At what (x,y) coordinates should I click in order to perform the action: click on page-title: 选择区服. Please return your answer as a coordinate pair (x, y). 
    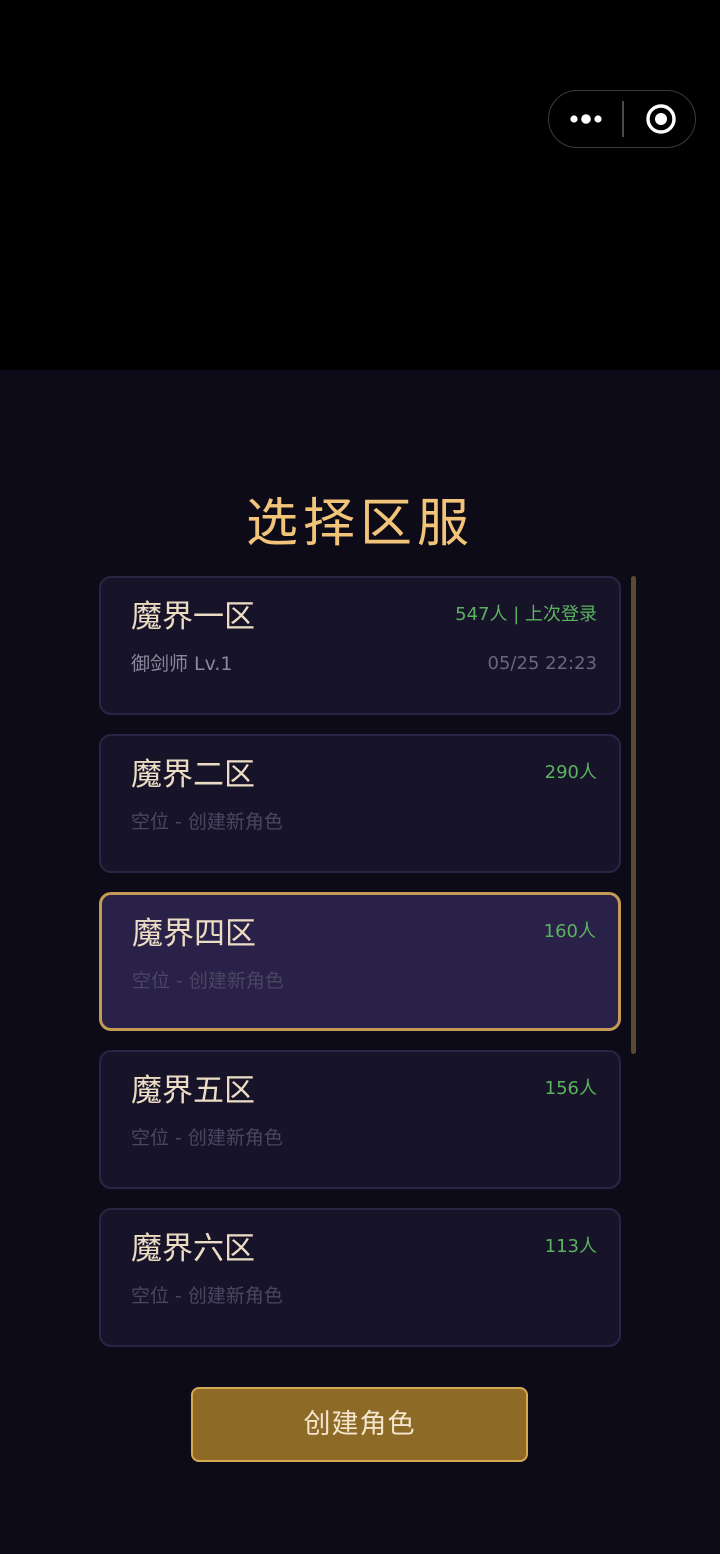
    Looking at the image, I should click on (359, 524).